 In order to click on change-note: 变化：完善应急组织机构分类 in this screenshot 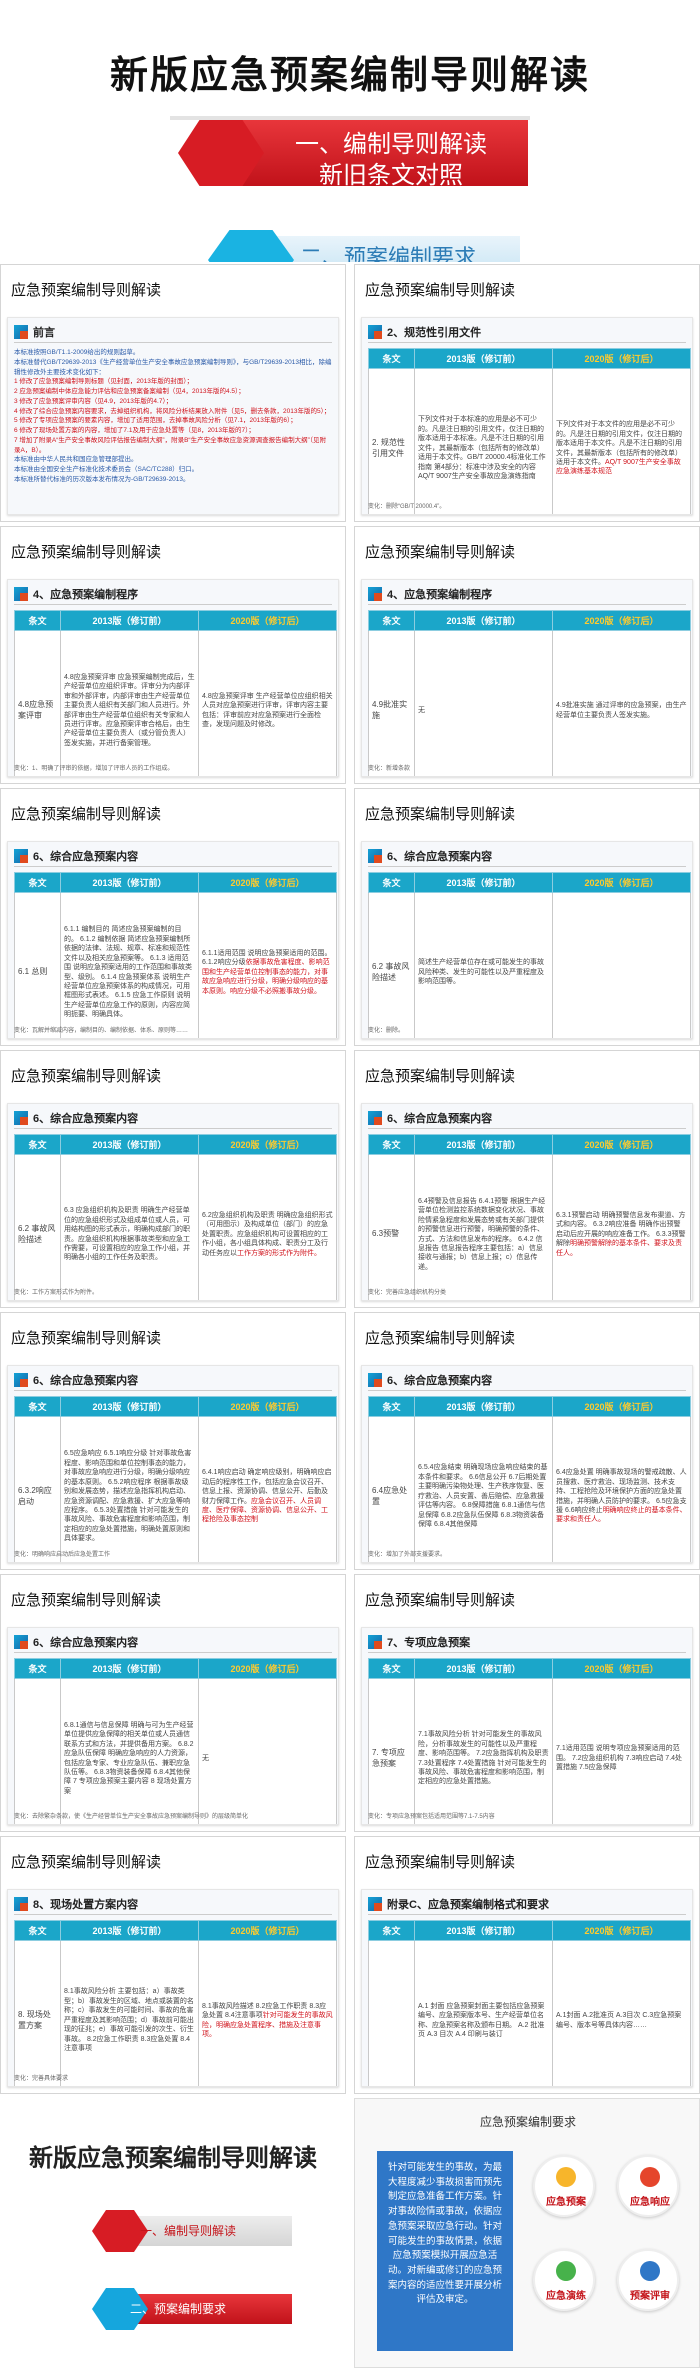, I will do `click(407, 1293)`.